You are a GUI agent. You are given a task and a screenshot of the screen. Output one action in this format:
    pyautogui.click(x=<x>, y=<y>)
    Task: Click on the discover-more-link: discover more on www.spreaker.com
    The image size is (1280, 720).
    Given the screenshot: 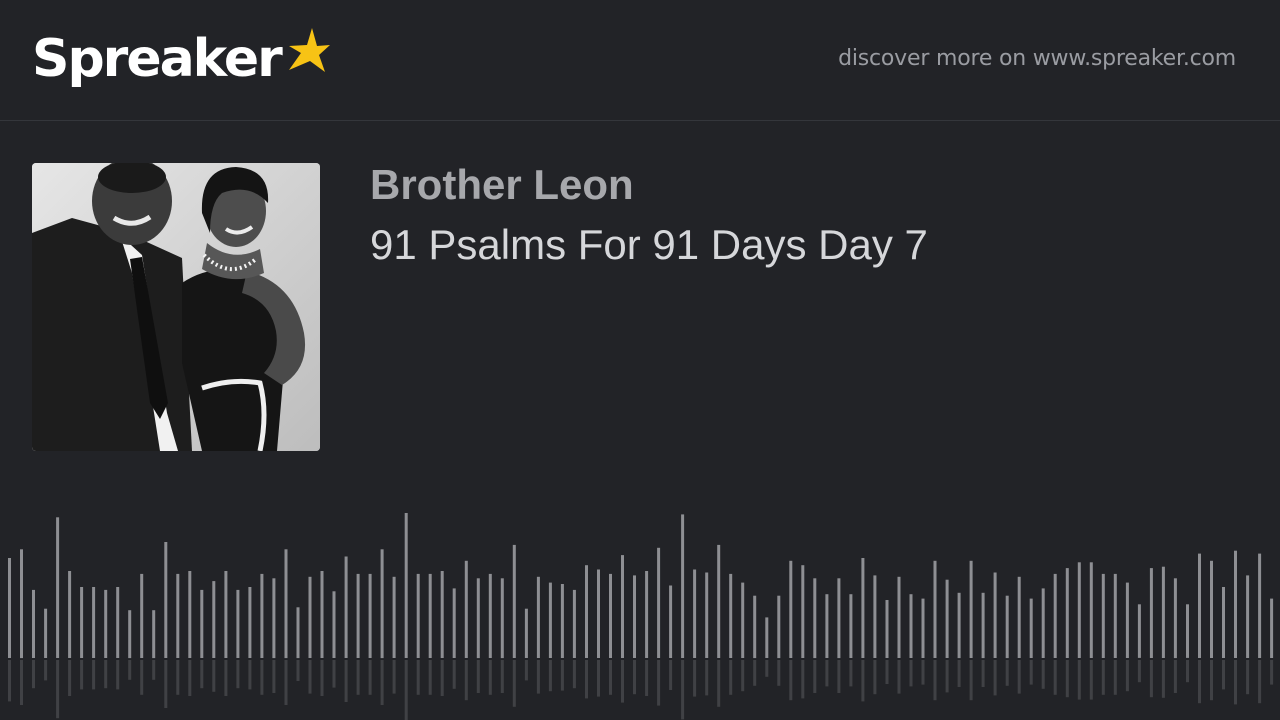 What is the action you would take?
    pyautogui.click(x=1037, y=58)
    